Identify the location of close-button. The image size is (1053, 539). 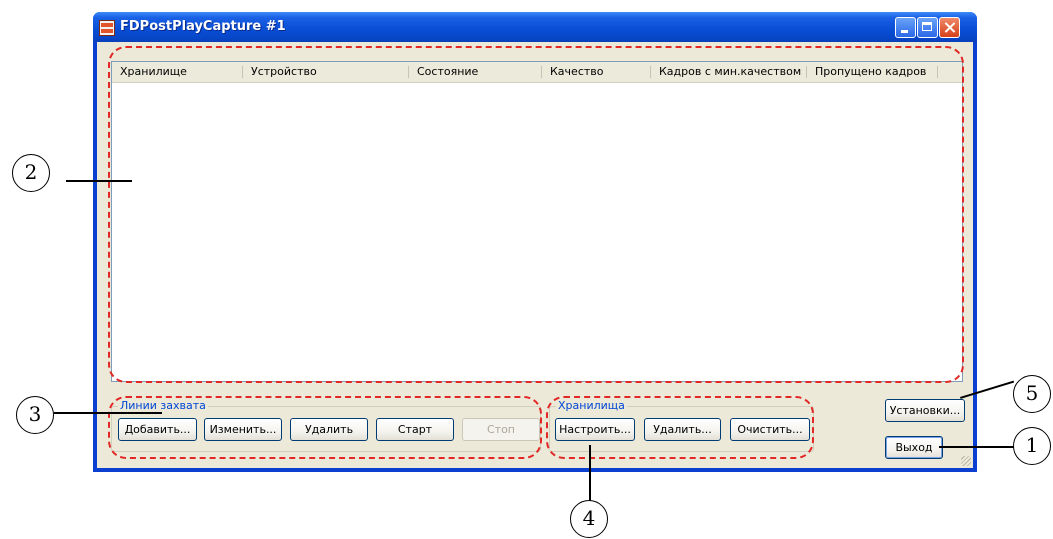
(949, 27).